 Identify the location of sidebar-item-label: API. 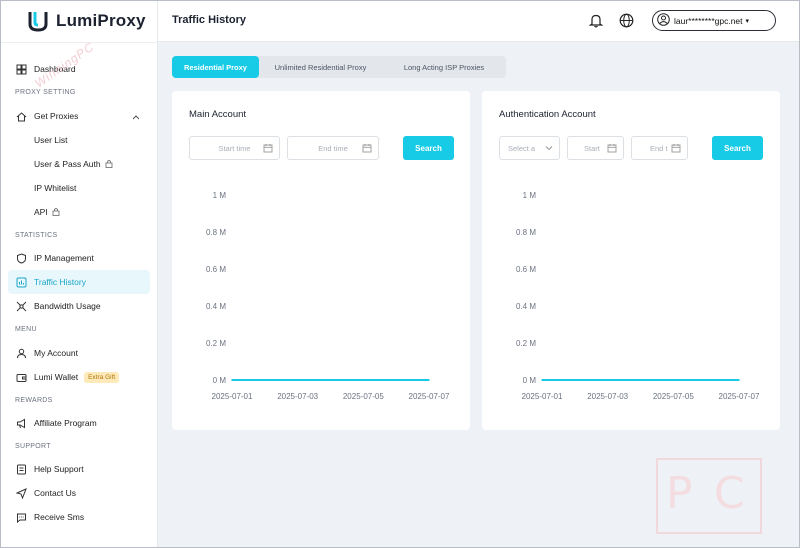
(41, 212).